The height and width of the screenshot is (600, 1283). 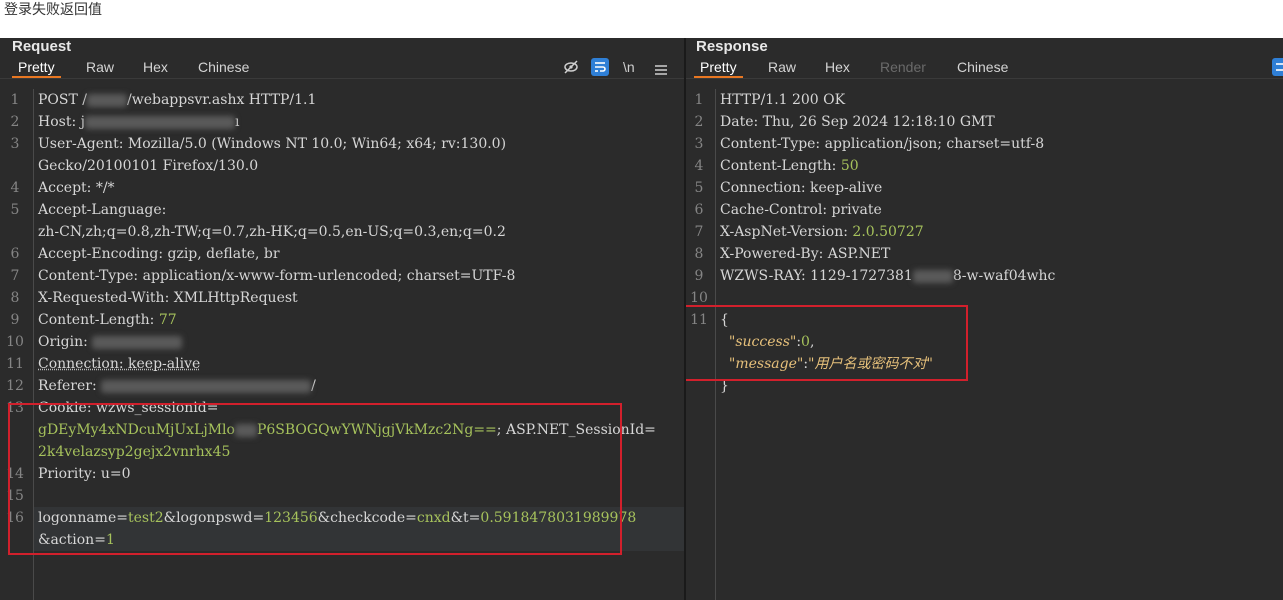 I want to click on request-line: 10 Origin:, so click(x=342, y=342).